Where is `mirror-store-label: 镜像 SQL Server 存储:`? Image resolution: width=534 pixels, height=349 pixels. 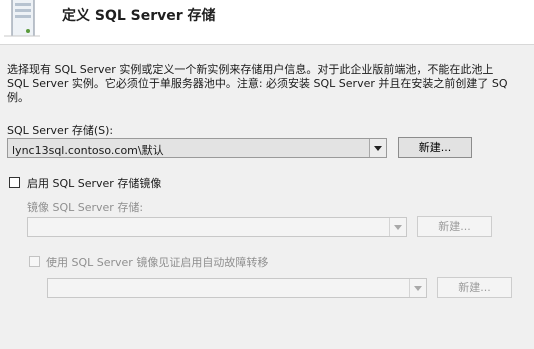
mirror-store-label: 镜像 SQL Server 存储: is located at coordinates (85, 207).